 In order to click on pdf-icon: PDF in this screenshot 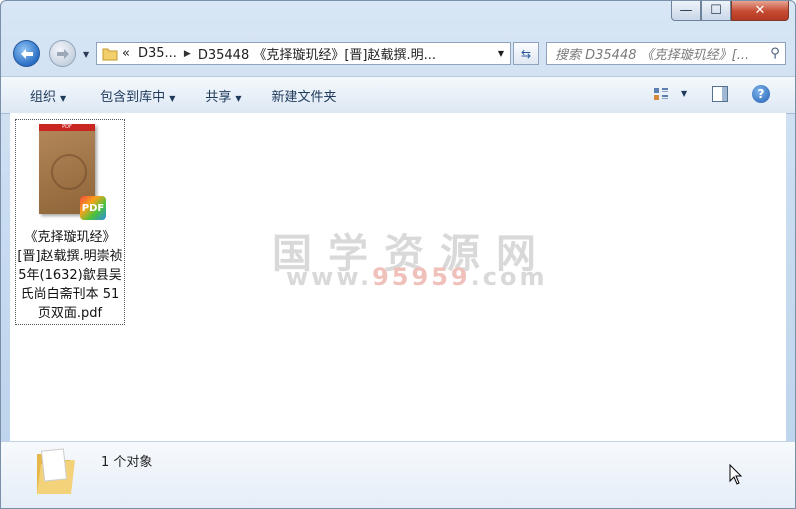, I will do `click(93, 208)`.